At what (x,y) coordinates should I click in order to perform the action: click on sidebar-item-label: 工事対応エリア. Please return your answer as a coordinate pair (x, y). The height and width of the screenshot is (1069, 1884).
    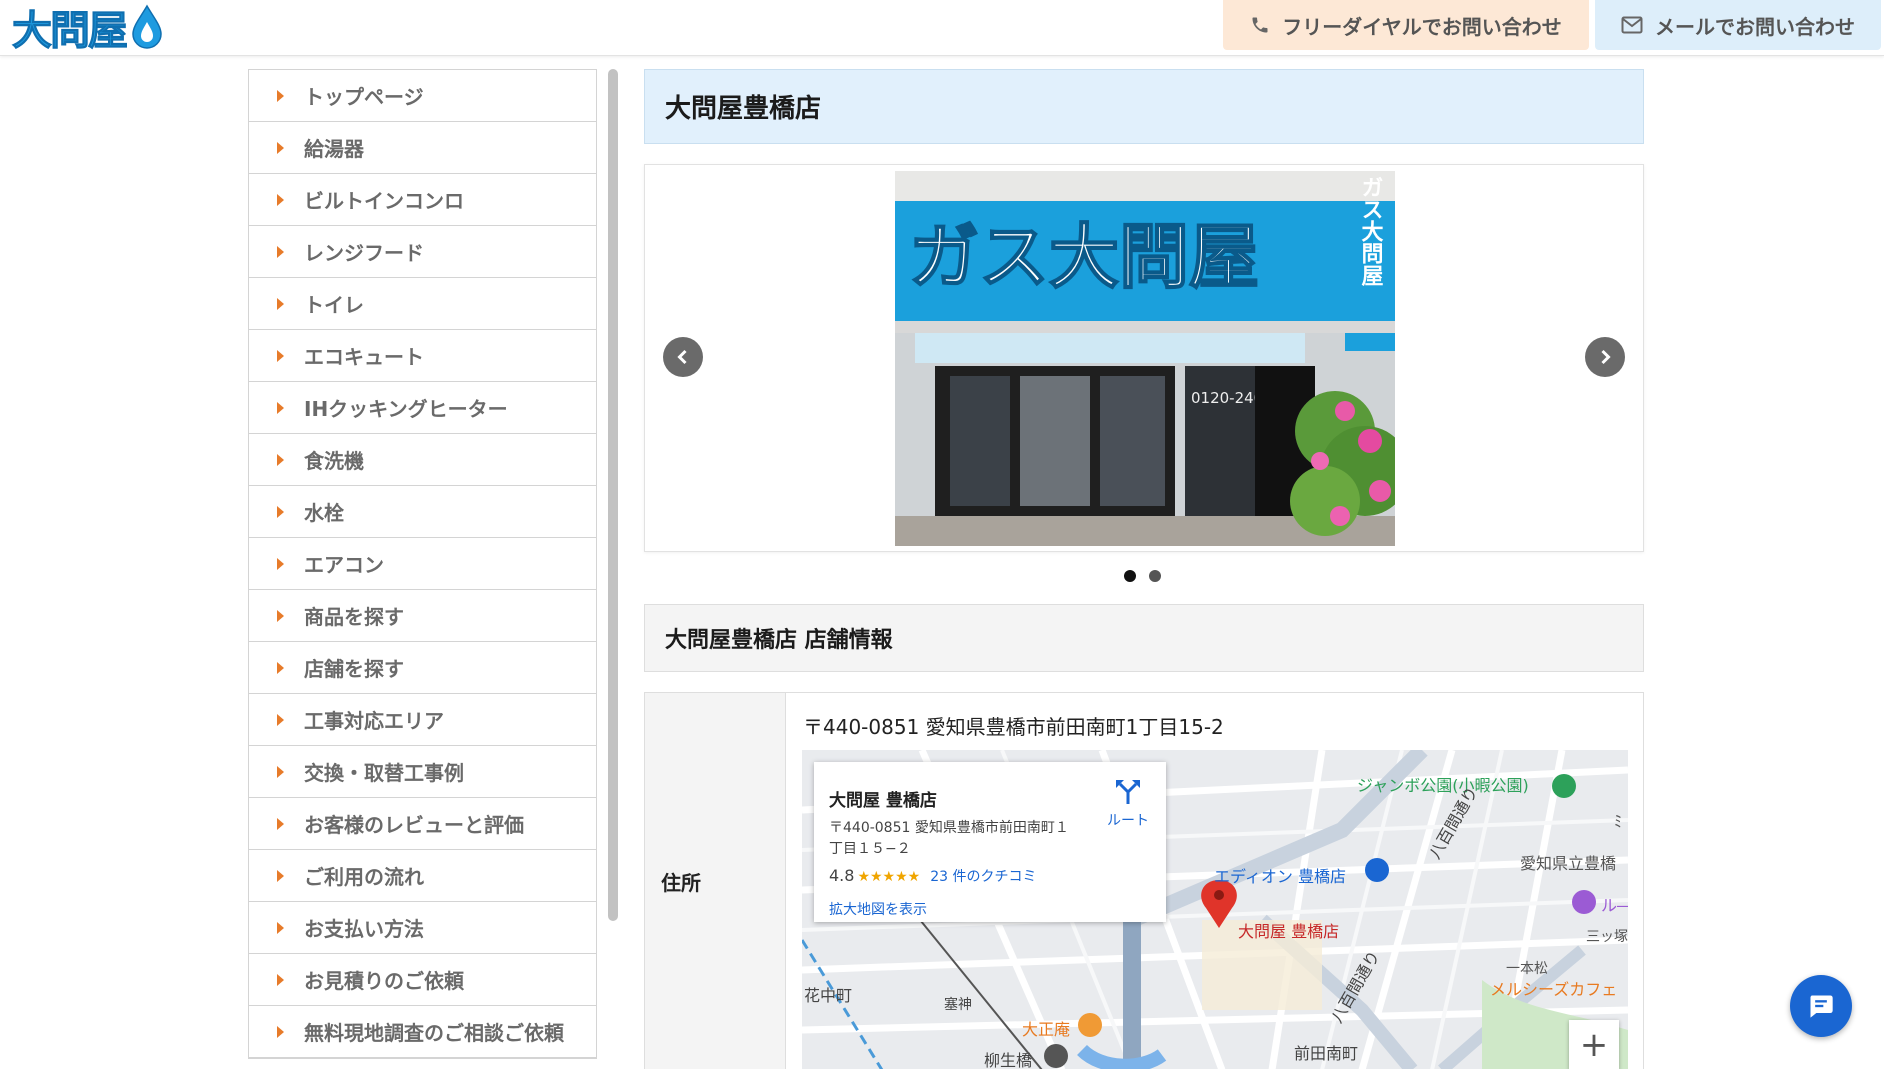
    Looking at the image, I should click on (374, 721).